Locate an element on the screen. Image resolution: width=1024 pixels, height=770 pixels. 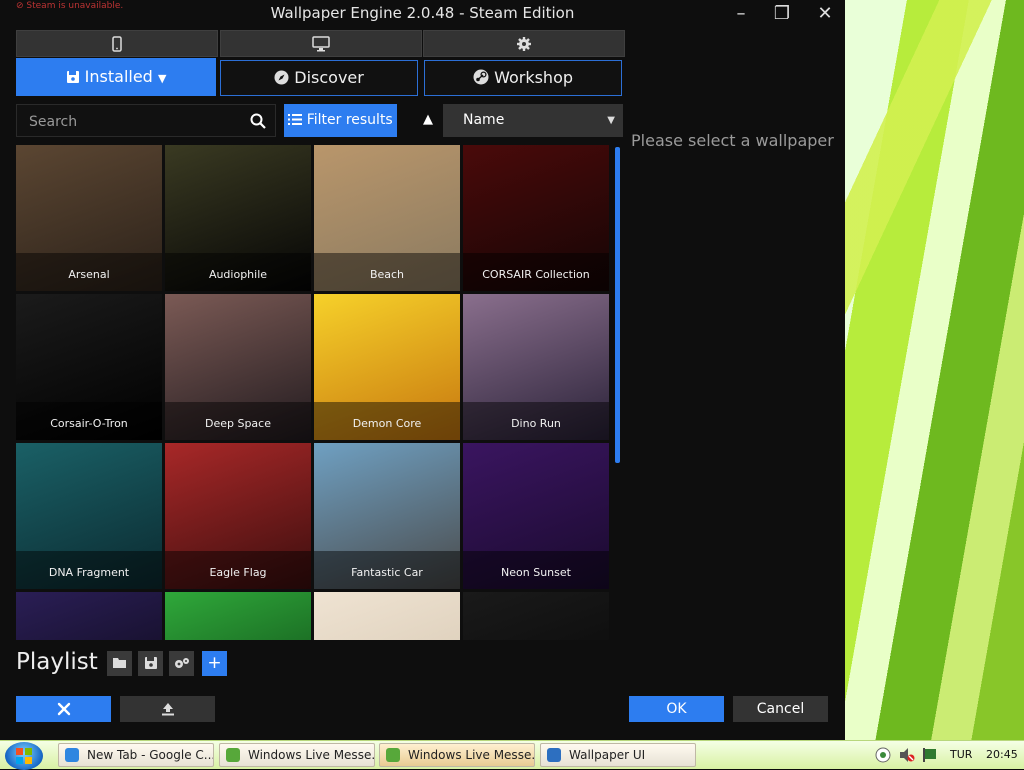
clock: 20:45 is located at coordinates (1002, 754).